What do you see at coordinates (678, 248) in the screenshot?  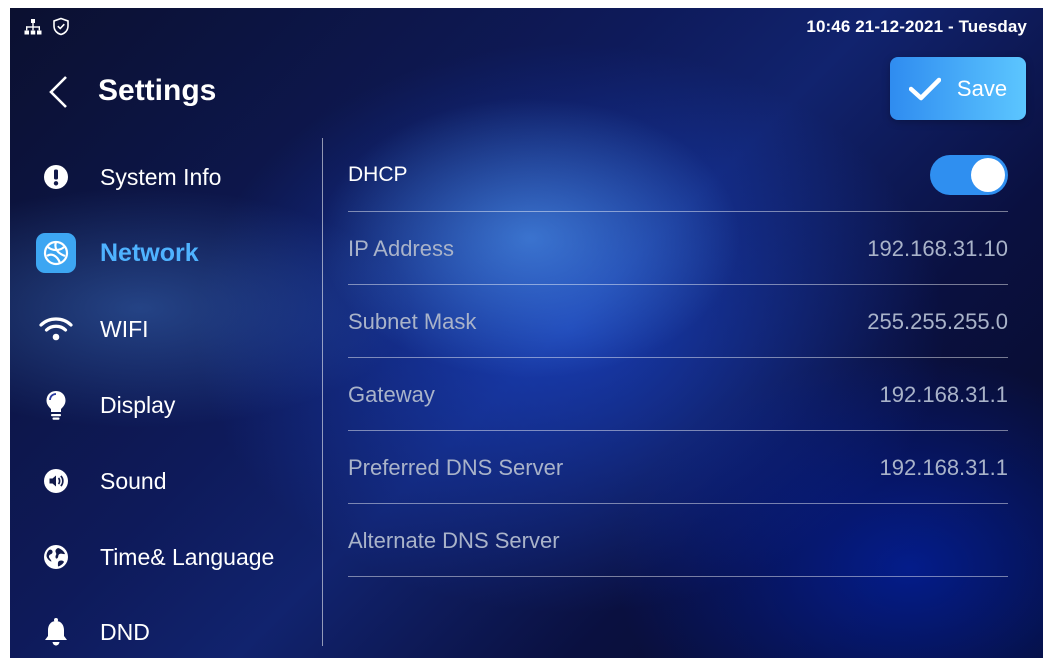 I see `ip-address-row: IP Address 192.168.31.10` at bounding box center [678, 248].